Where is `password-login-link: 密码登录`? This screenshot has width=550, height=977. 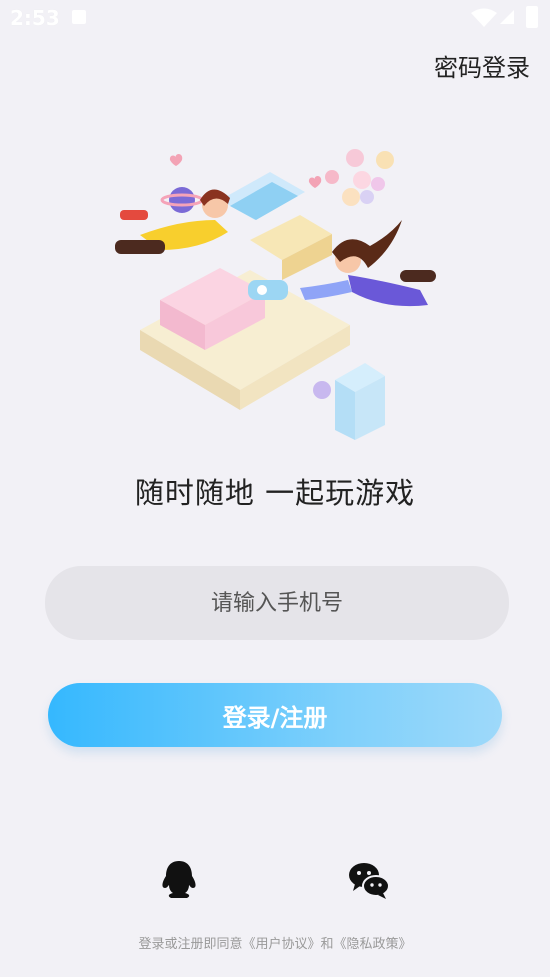 password-login-link: 密码登录 is located at coordinates (482, 65).